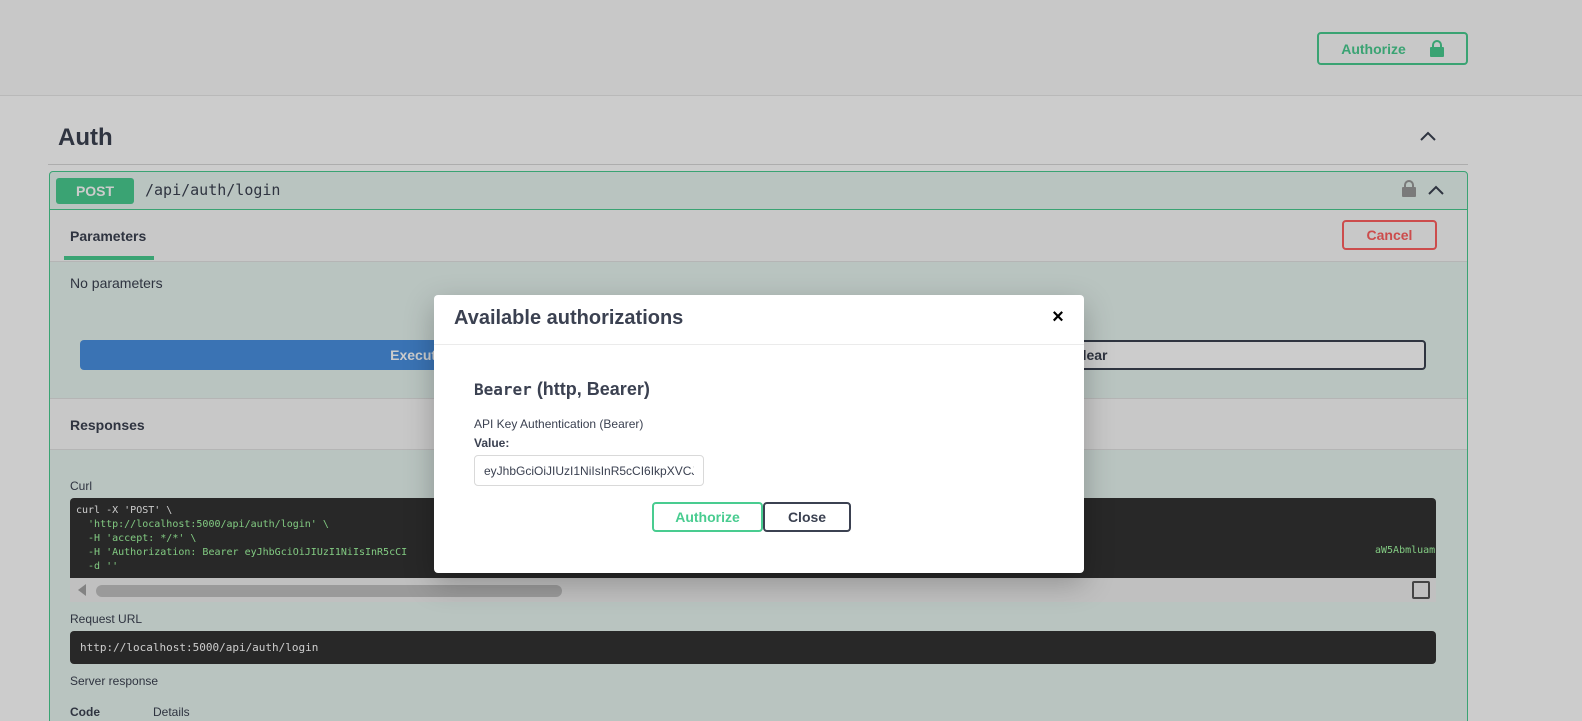 This screenshot has height=721, width=1582. What do you see at coordinates (807, 517) in the screenshot?
I see `close-button: Close` at bounding box center [807, 517].